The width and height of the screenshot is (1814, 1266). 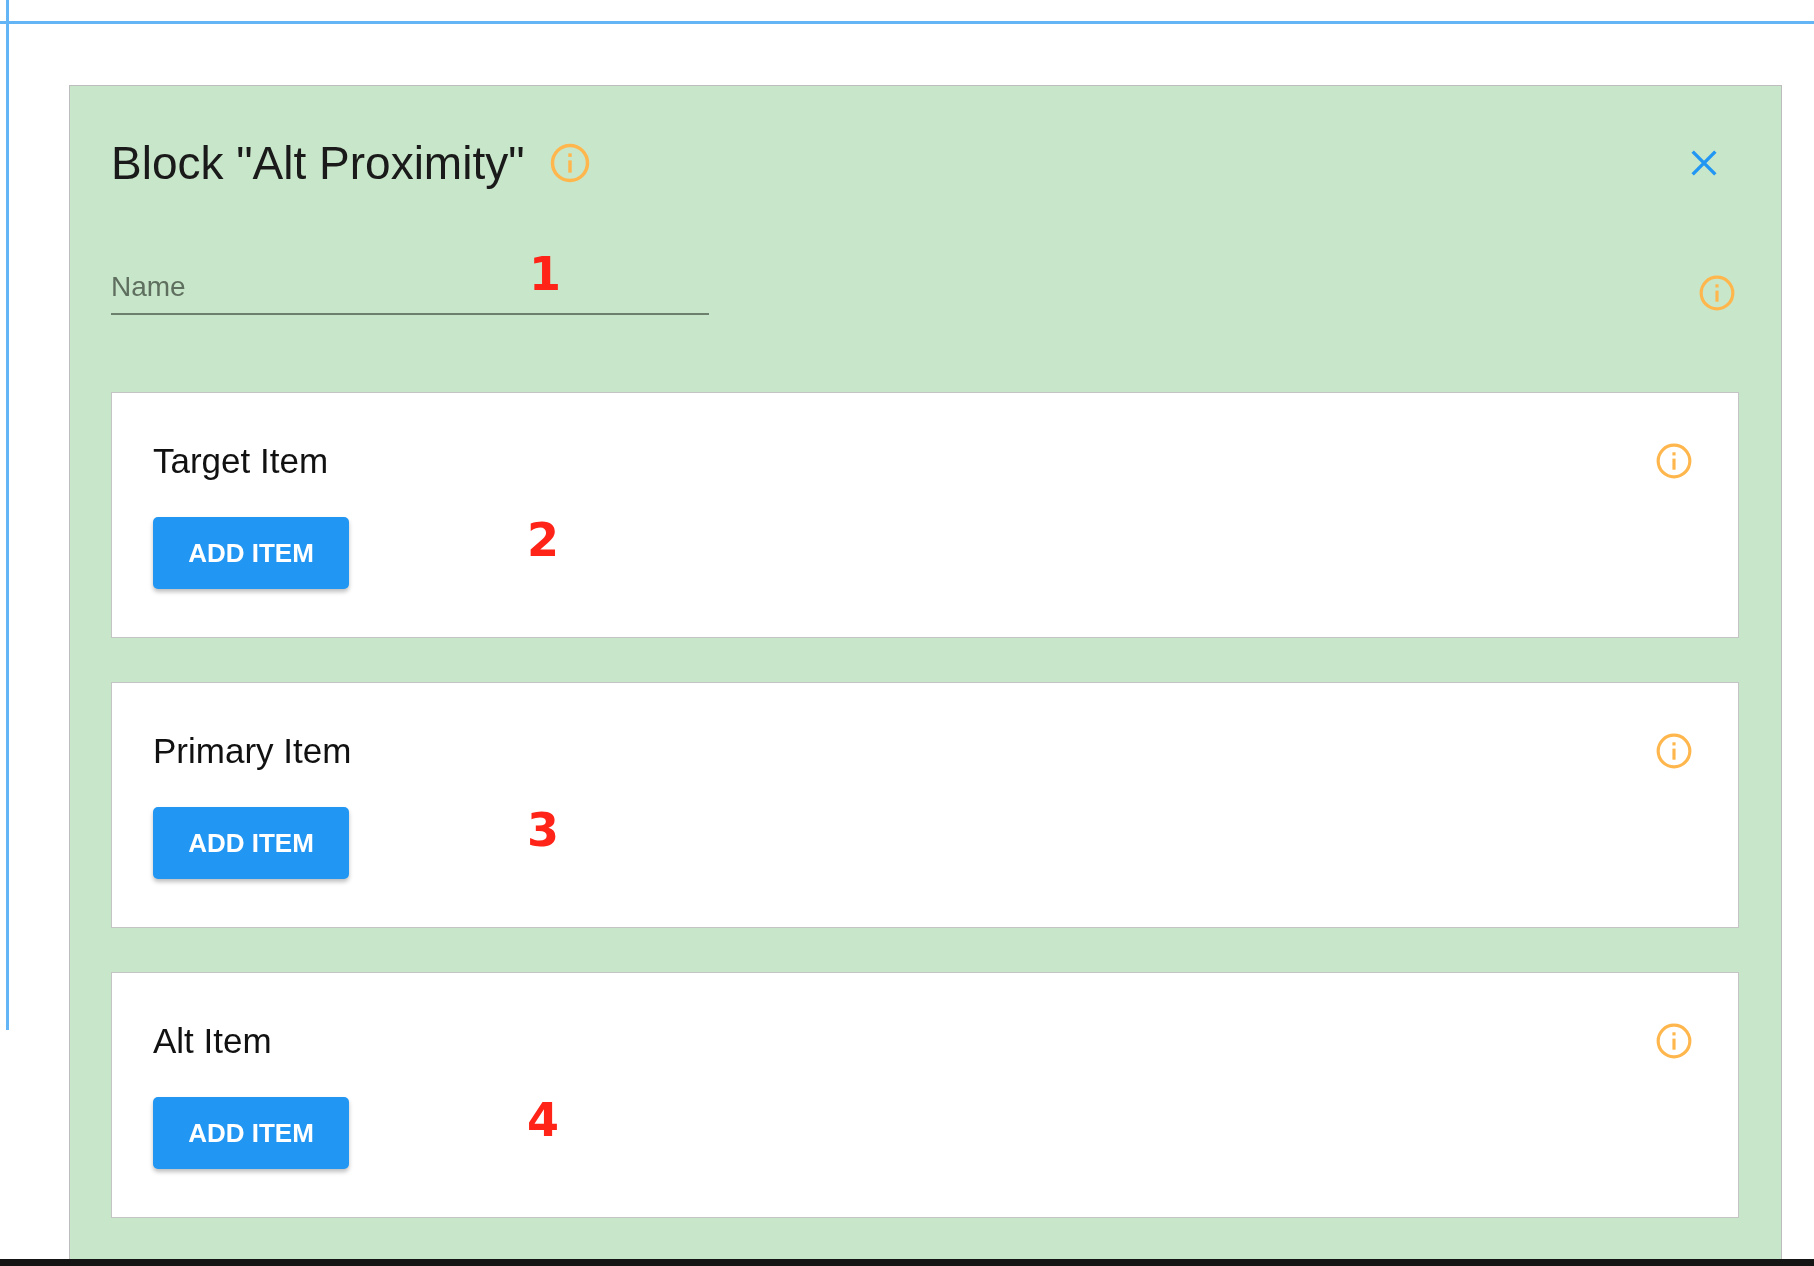 I want to click on annotation-number: 3, so click(x=543, y=830).